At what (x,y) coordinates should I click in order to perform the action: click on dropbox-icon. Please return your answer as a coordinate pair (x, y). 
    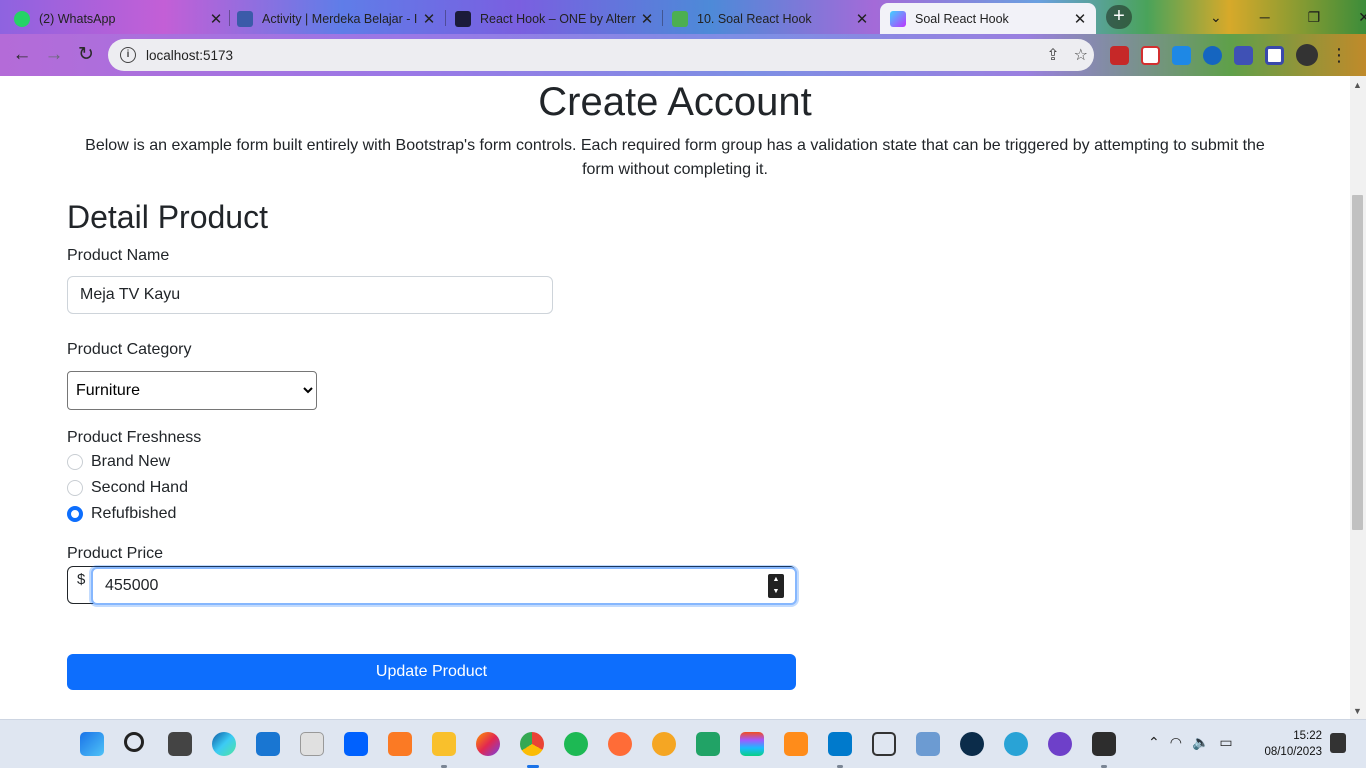
    Looking at the image, I should click on (356, 744).